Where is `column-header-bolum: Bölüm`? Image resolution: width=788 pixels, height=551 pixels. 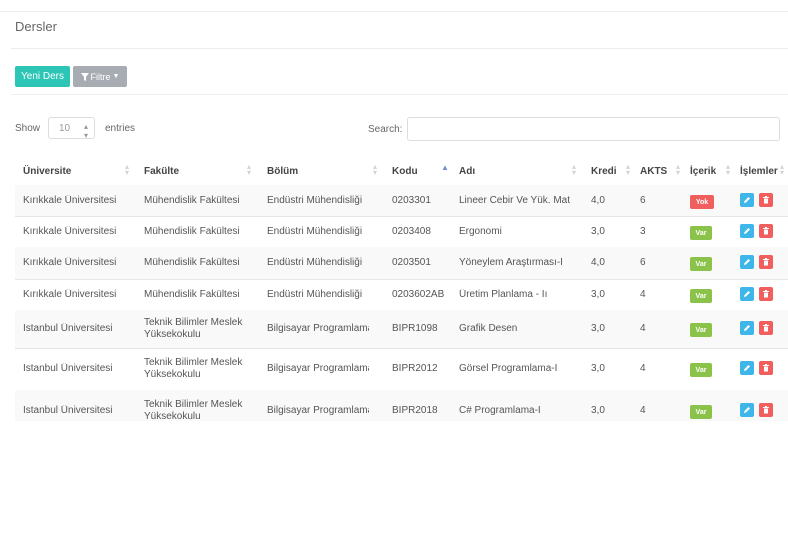 column-header-bolum: Bölüm is located at coordinates (282, 171).